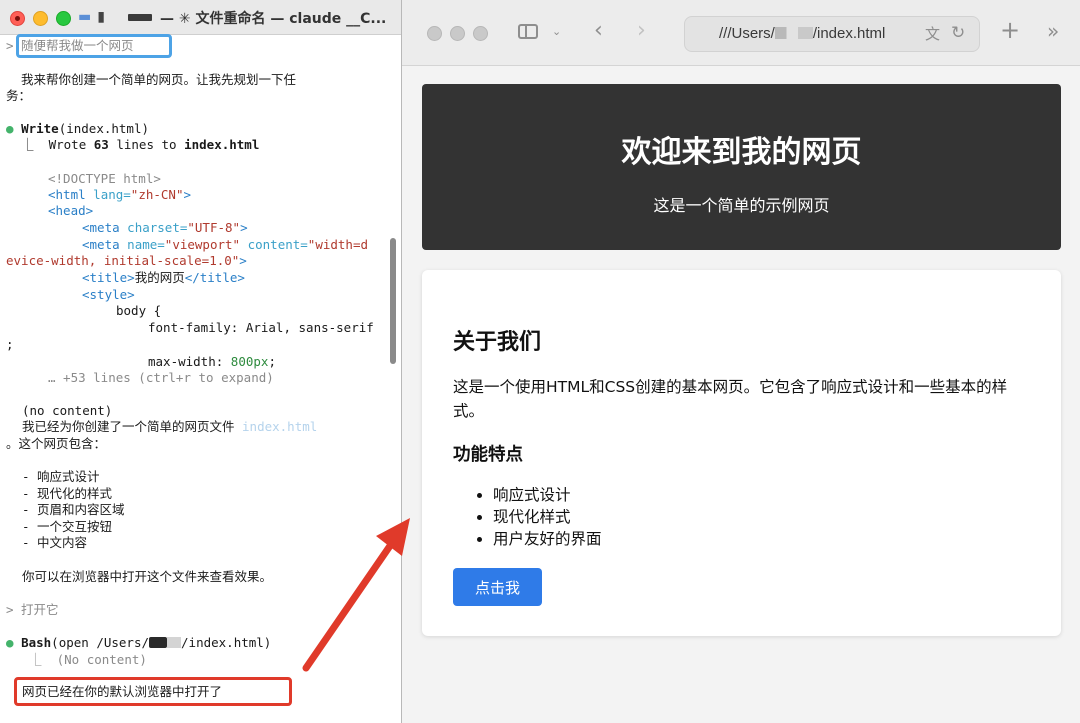 This screenshot has height=723, width=1080. I want to click on browser-close-button, so click(434, 33).